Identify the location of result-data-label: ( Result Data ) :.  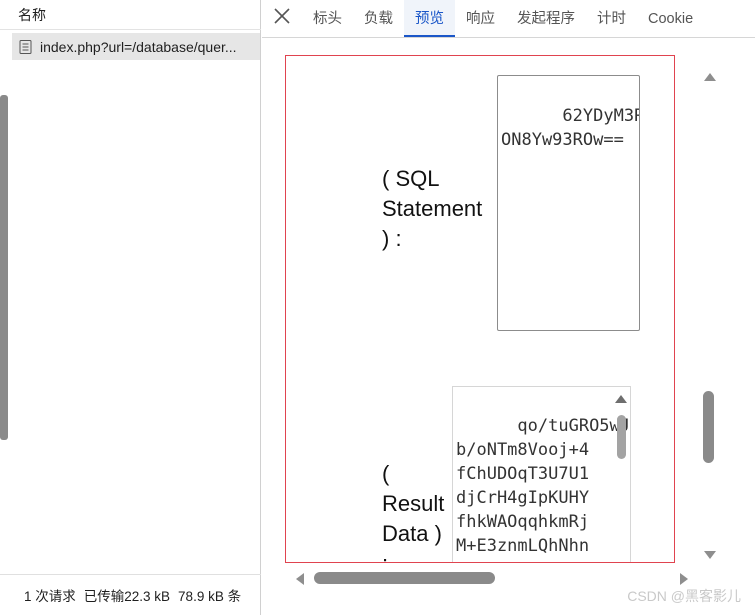
(413, 511).